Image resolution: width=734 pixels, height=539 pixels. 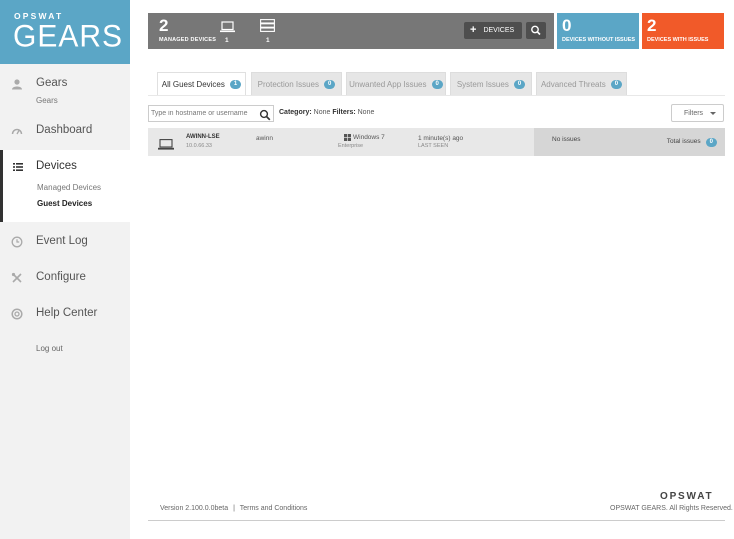 I want to click on category-label: Category:, so click(x=295, y=112).